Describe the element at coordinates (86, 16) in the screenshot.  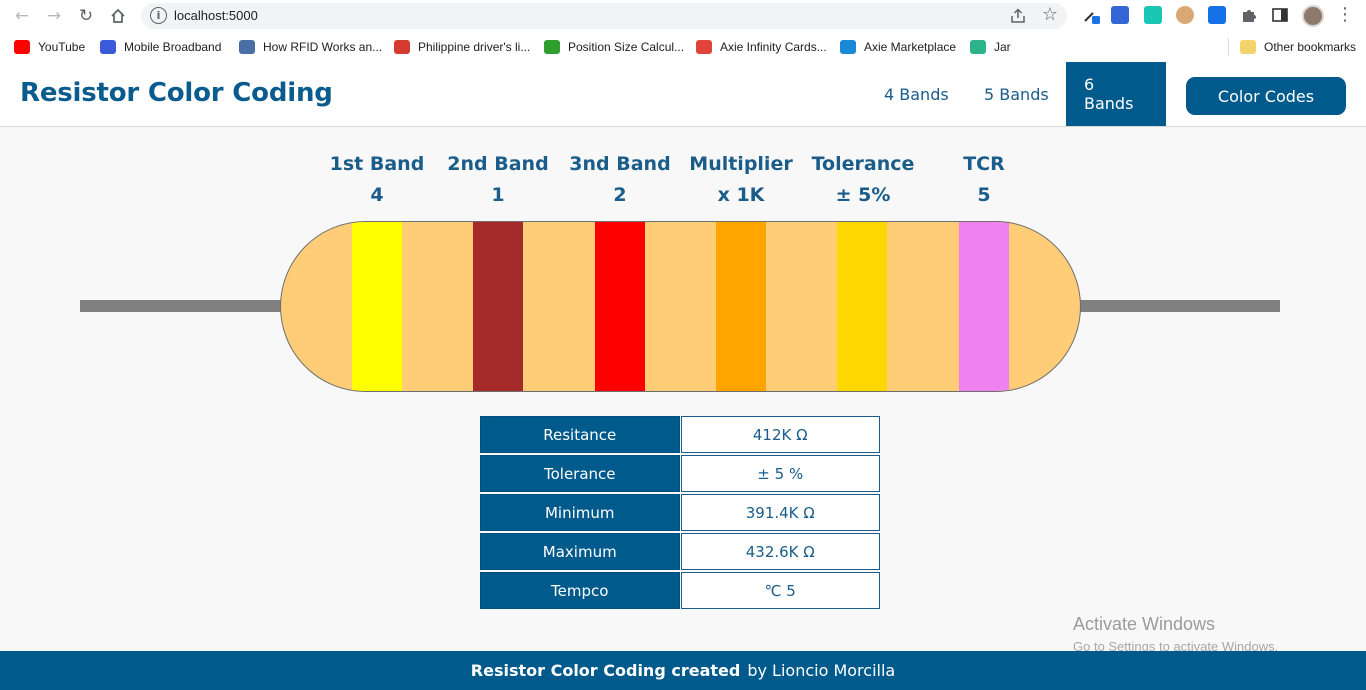
I see `reload-icon: ↻` at that location.